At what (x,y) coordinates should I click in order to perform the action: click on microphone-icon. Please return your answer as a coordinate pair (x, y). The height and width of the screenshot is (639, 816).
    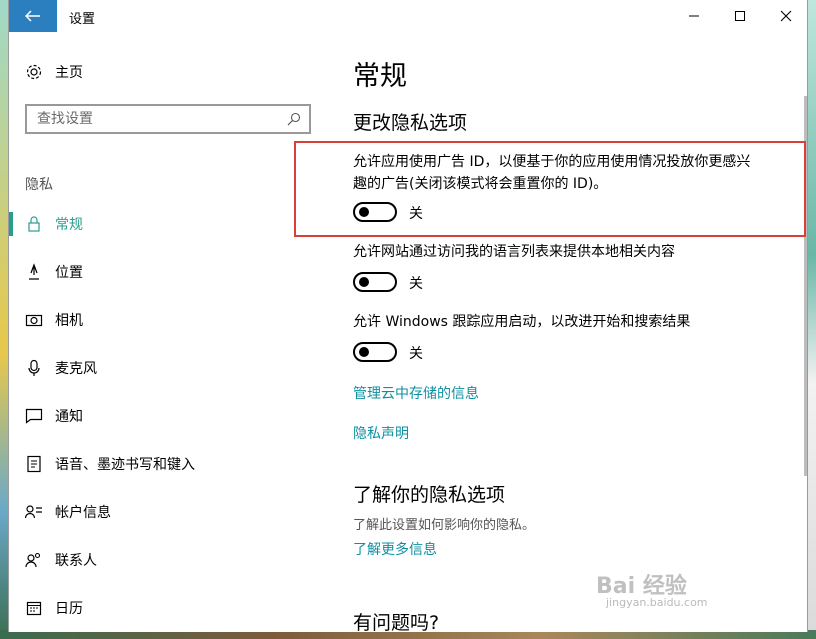
    Looking at the image, I should click on (34, 368).